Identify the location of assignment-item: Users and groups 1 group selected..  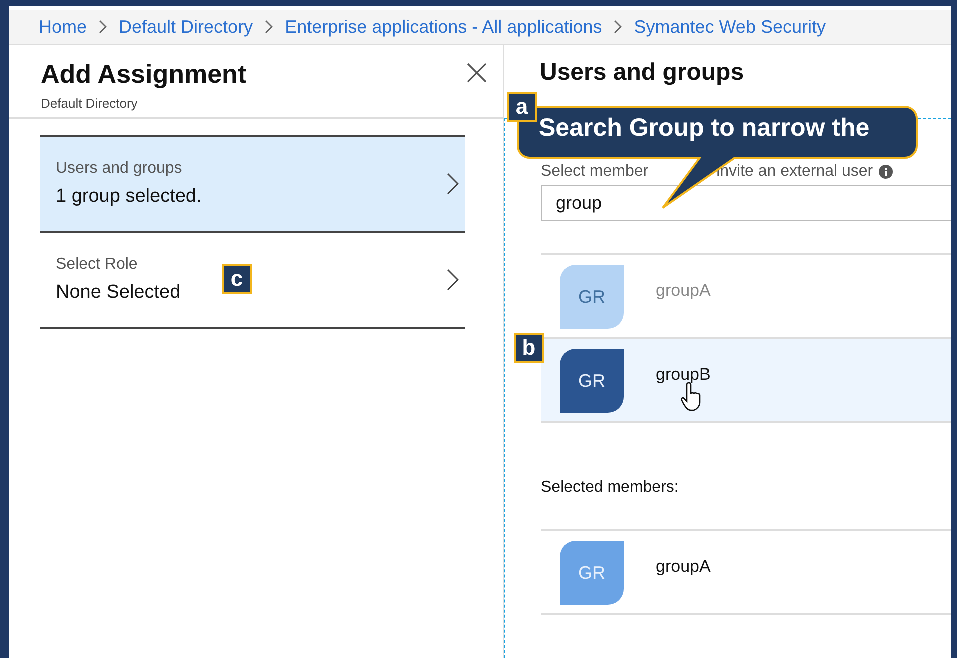
(252, 184).